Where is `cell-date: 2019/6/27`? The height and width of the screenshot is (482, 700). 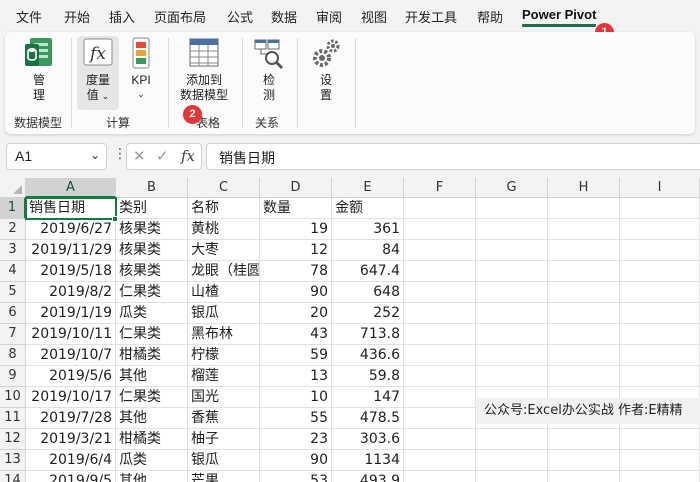 cell-date: 2019/6/27 is located at coordinates (71, 229).